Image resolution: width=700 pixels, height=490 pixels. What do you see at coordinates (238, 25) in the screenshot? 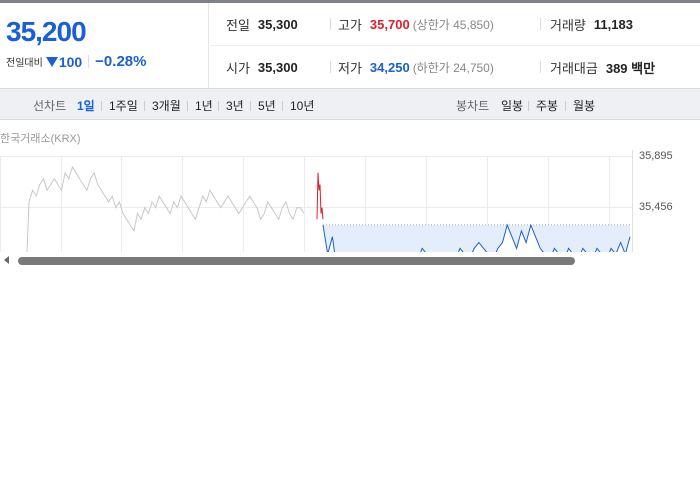
I see `stat-label: 전일` at bounding box center [238, 25].